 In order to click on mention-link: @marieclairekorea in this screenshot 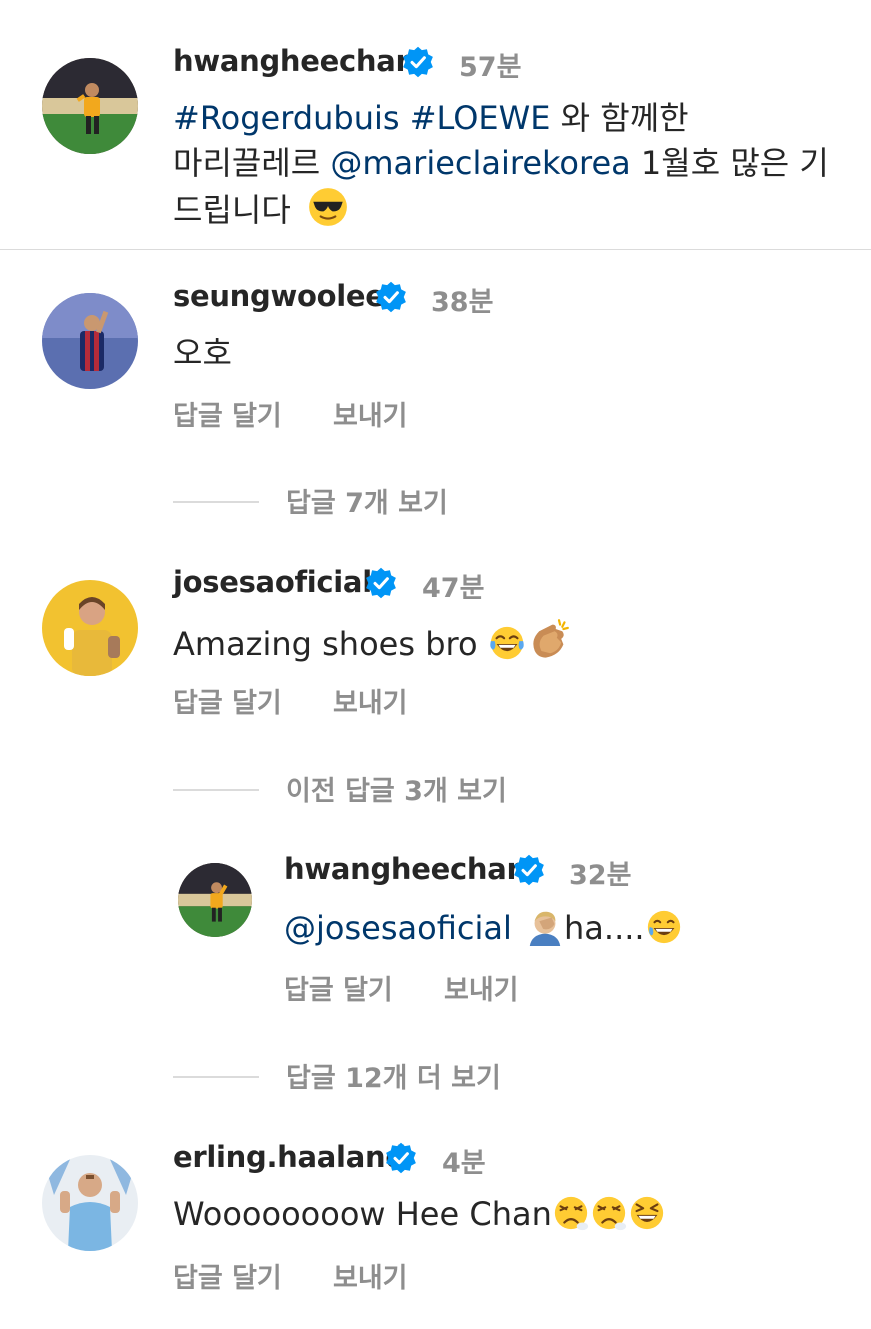, I will do `click(480, 163)`.